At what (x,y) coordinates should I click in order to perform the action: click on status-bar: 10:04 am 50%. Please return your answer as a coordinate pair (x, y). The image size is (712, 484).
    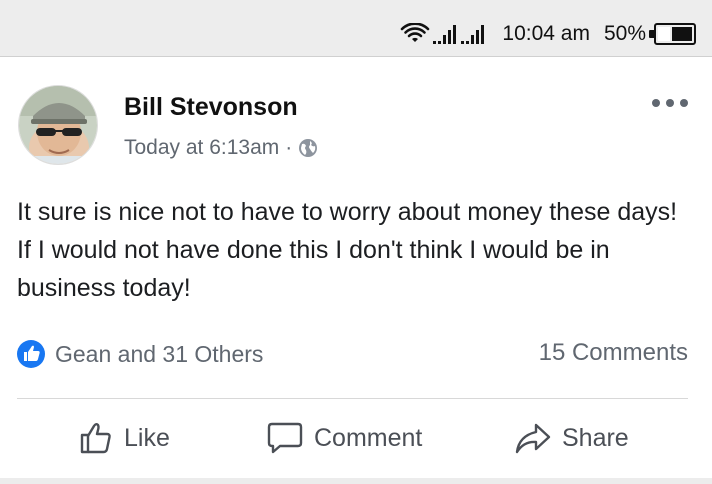
    Looking at the image, I should click on (356, 28).